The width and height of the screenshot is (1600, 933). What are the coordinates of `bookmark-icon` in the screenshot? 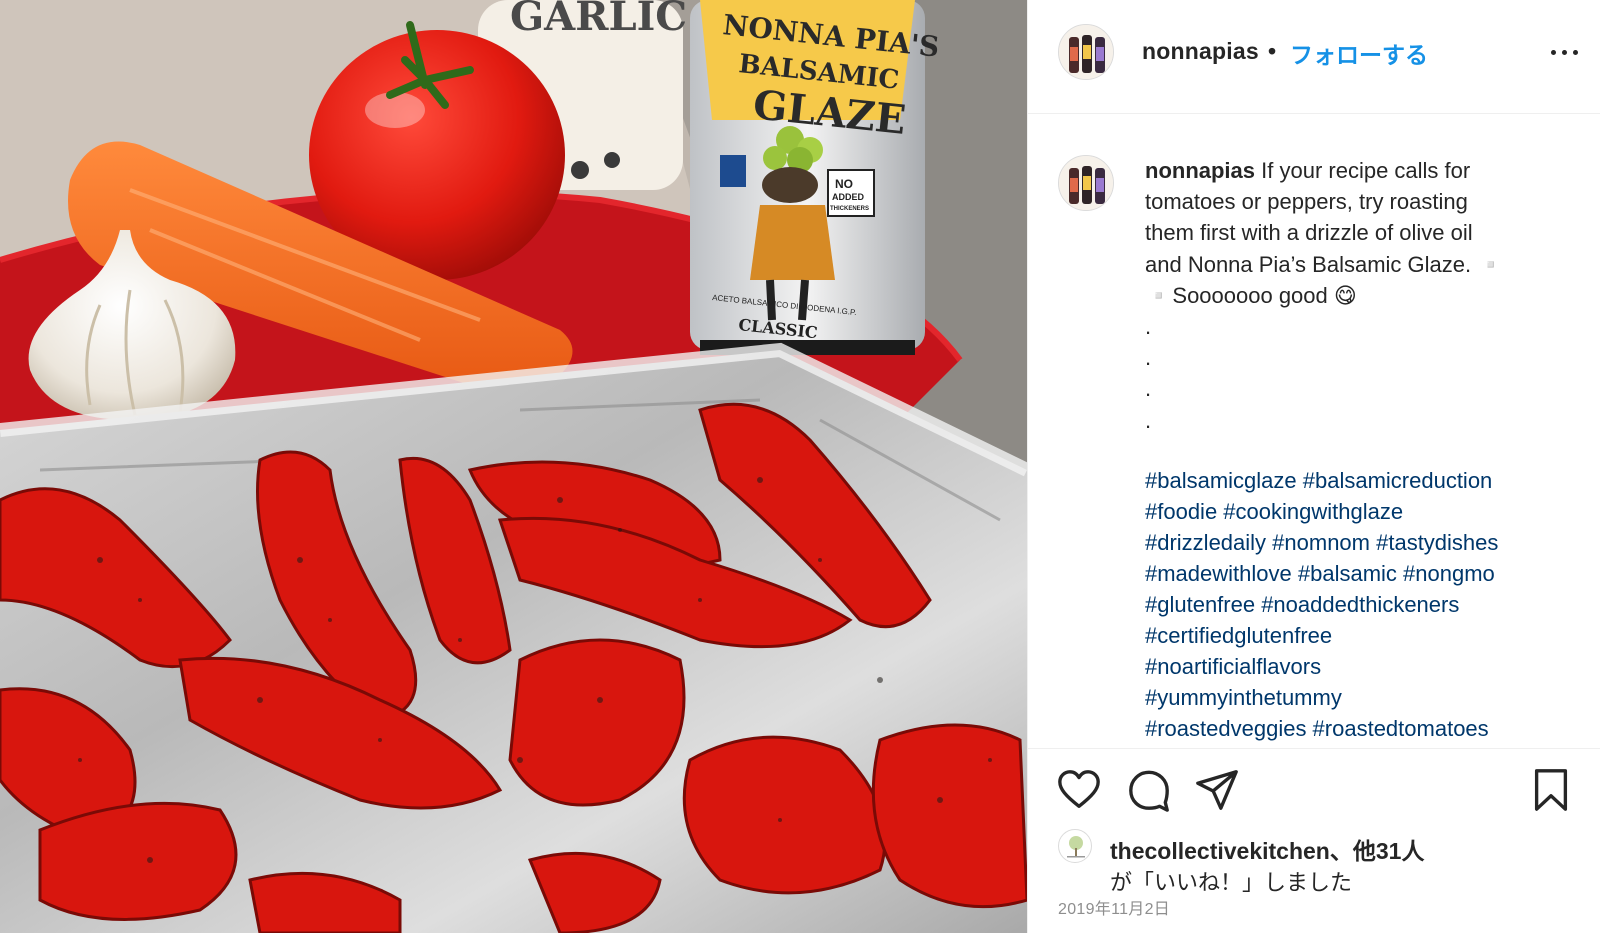 It's located at (1551, 790).